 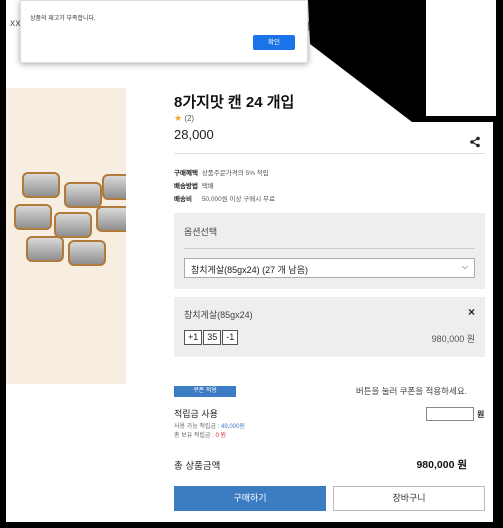 I want to click on coupon-apply-button: 쿠폰 적용, so click(x=205, y=391).